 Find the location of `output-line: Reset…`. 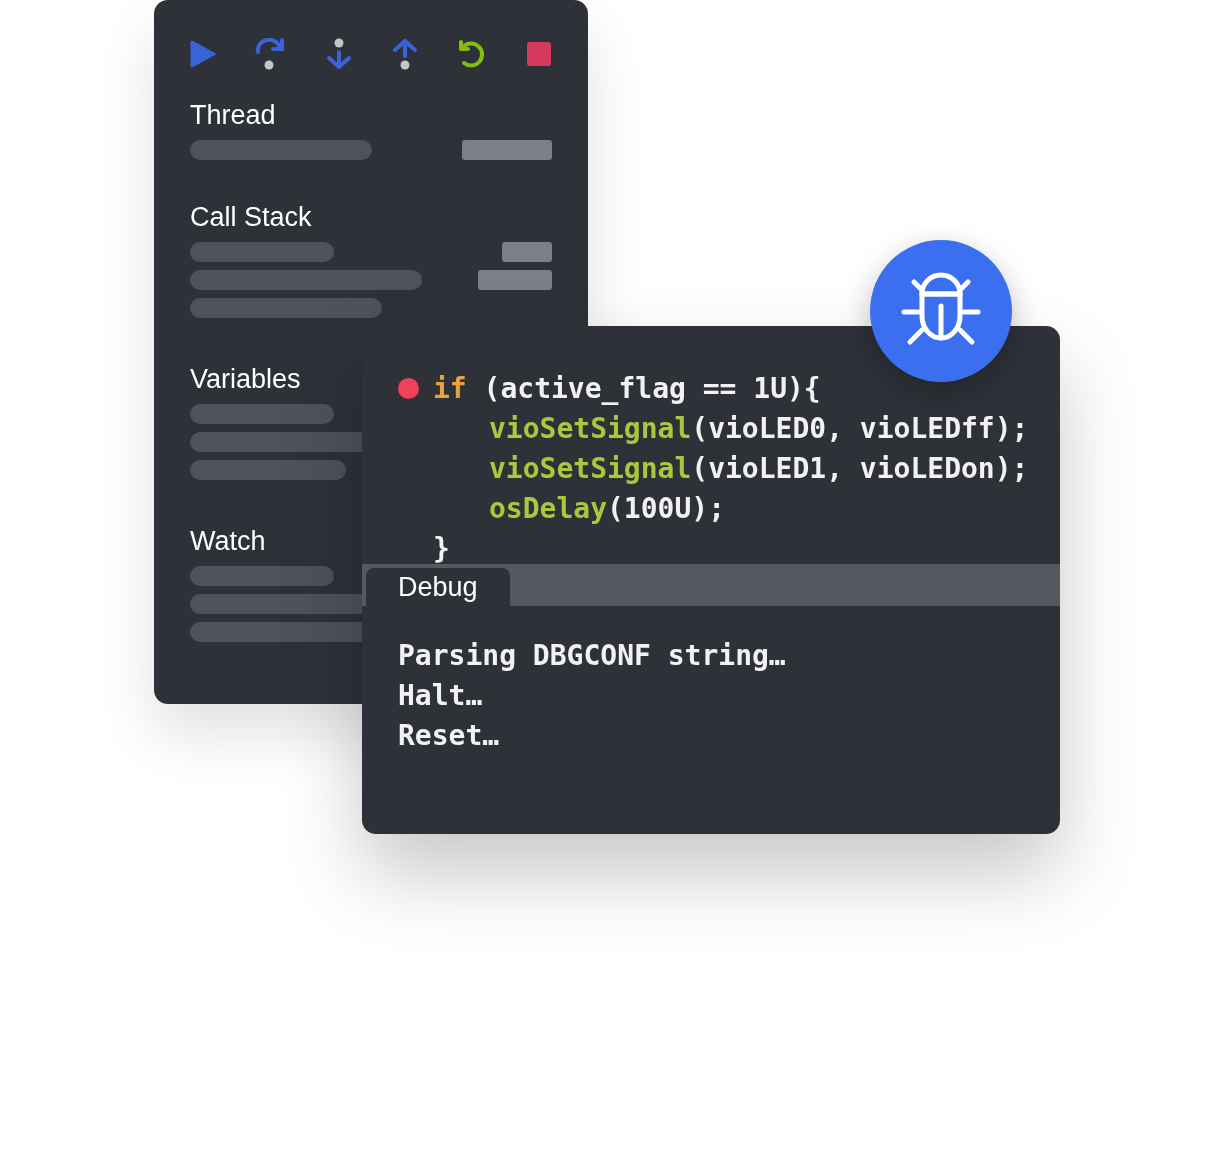

output-line: Reset… is located at coordinates (449, 736).